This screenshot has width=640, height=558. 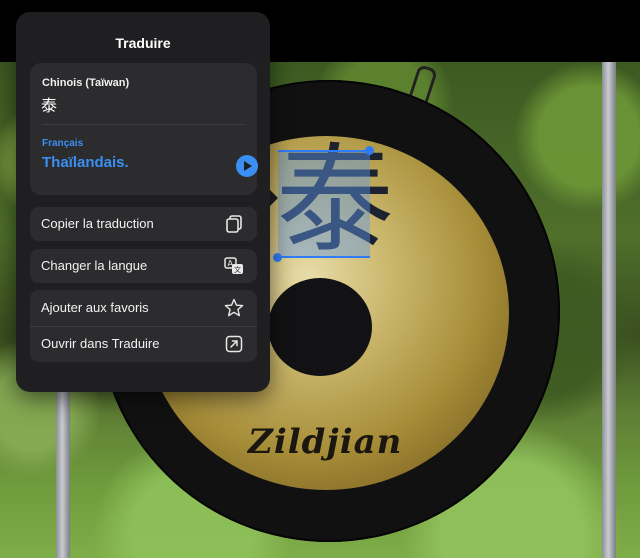 I want to click on open-external-icon, so click(x=234, y=344).